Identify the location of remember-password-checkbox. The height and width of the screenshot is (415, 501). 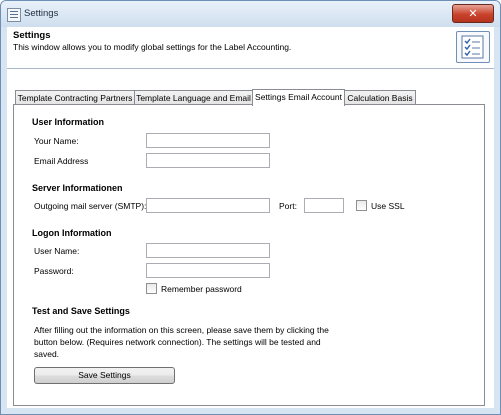
(151, 288).